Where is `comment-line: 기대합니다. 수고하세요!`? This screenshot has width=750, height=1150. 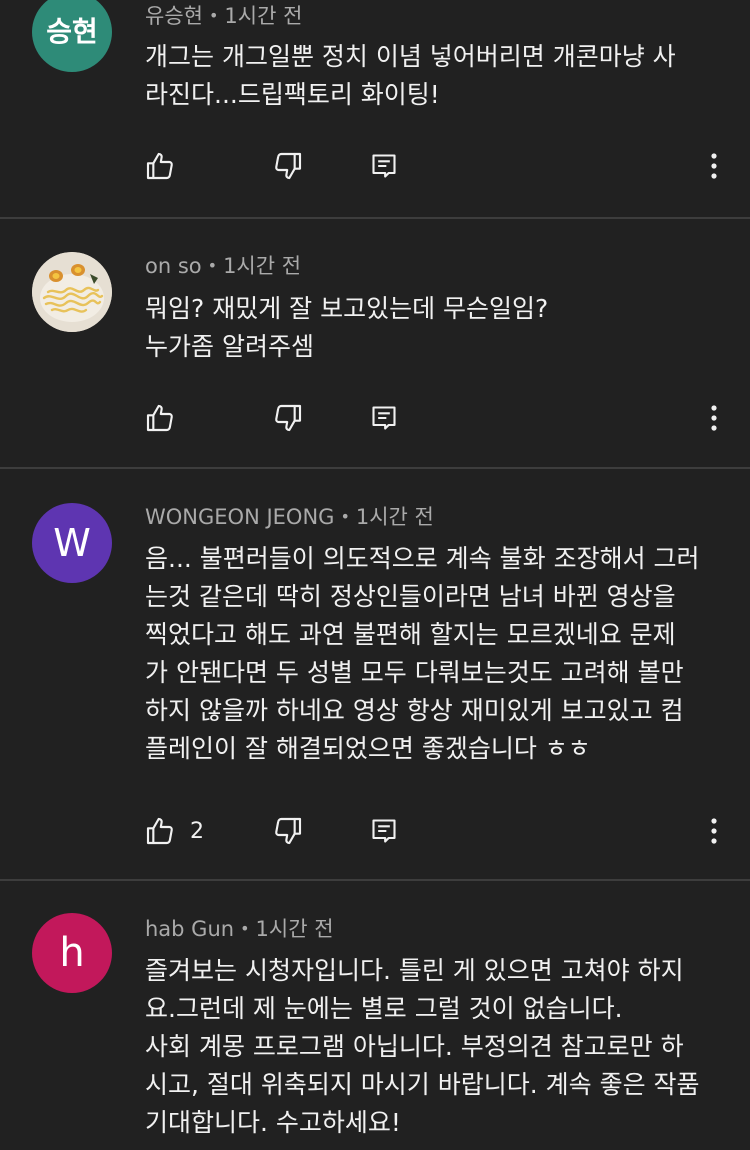
comment-line: 기대합니다. 수고하세요! is located at coordinates (273, 1122).